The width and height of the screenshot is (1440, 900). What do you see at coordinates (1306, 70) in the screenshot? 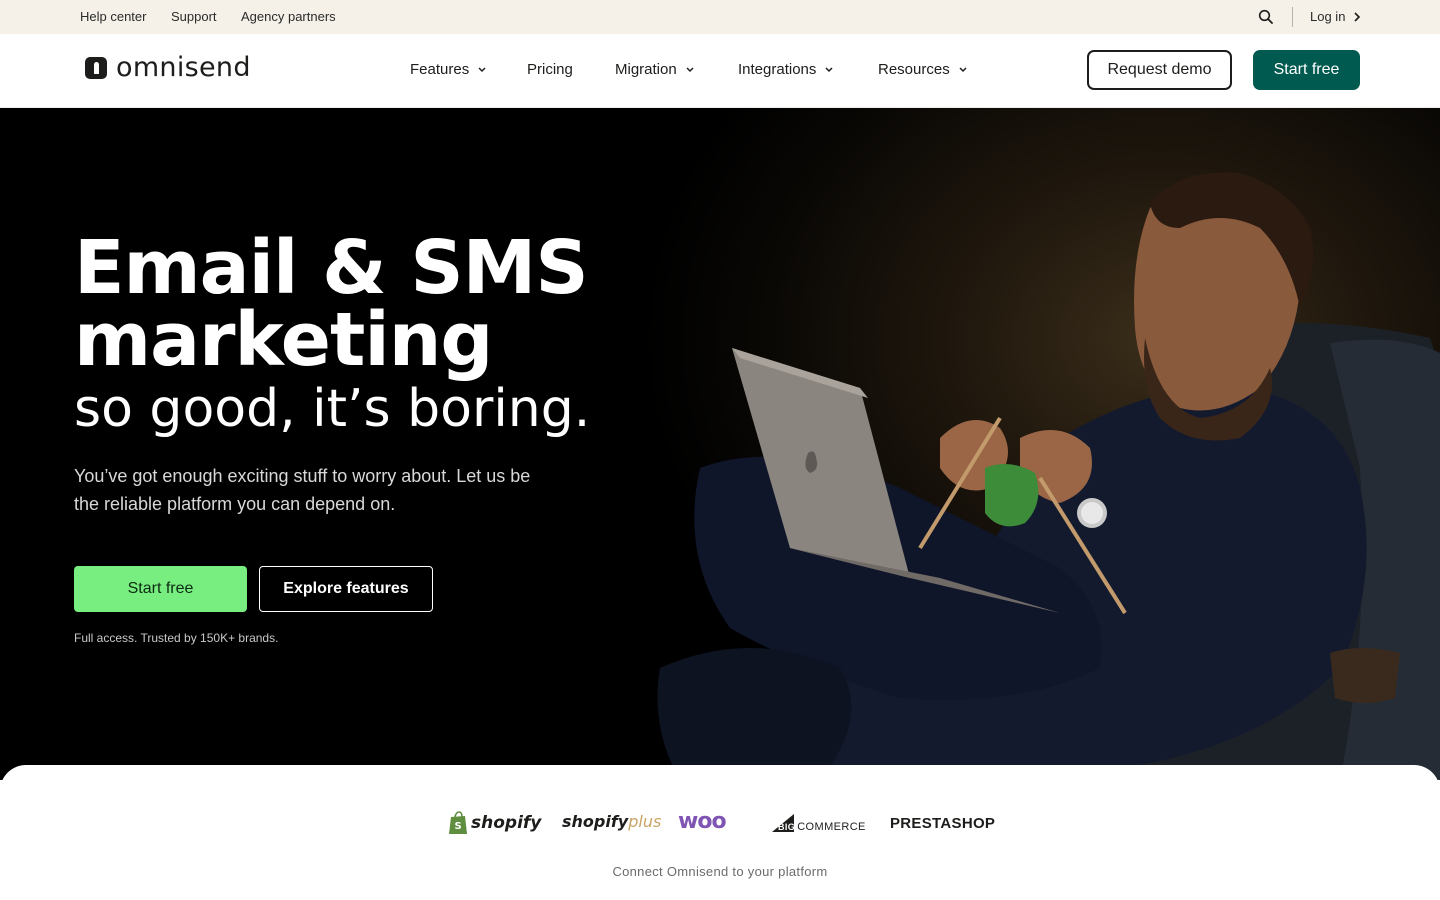
I see `start-free-nav-button: Start free` at bounding box center [1306, 70].